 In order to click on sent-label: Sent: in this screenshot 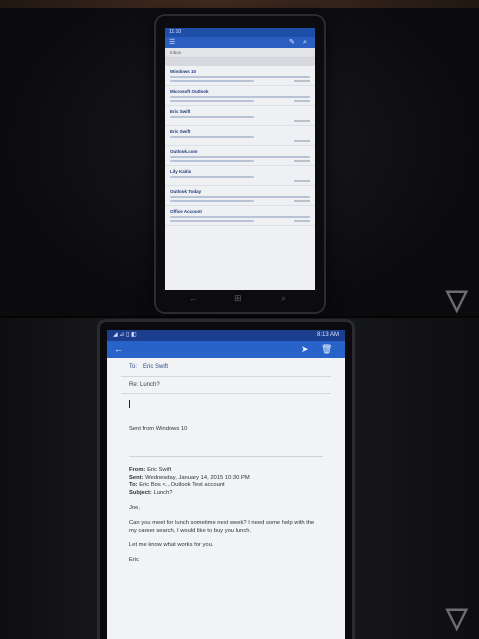, I will do `click(136, 477)`.